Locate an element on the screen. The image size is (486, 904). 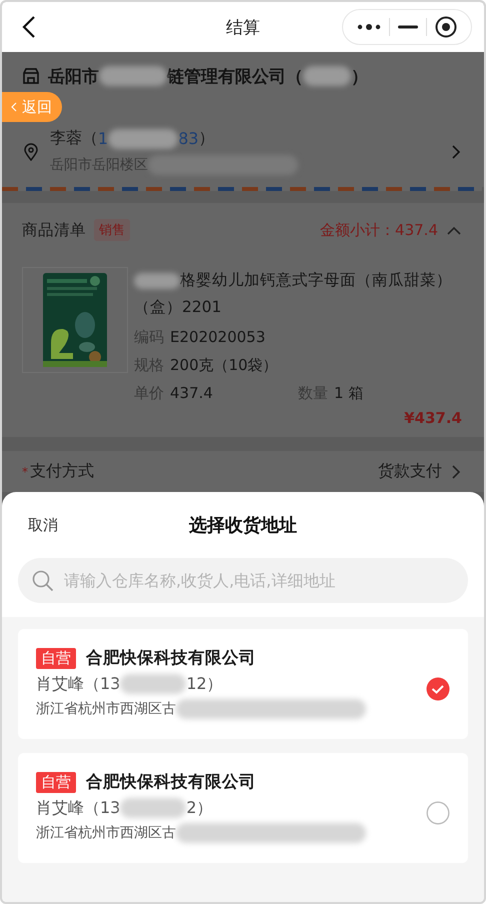
sheet-title: 选择收货地址 is located at coordinates (243, 525).